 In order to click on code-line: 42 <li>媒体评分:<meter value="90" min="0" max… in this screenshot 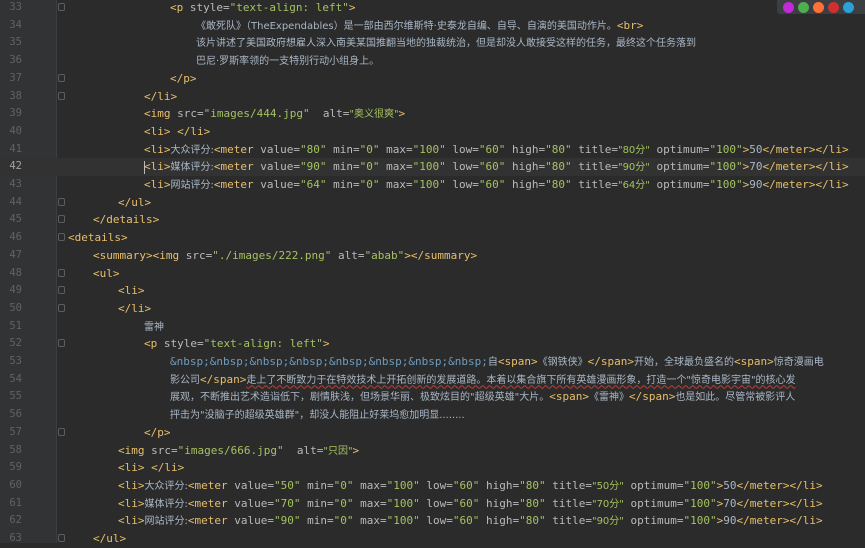, I will do `click(432, 167)`.